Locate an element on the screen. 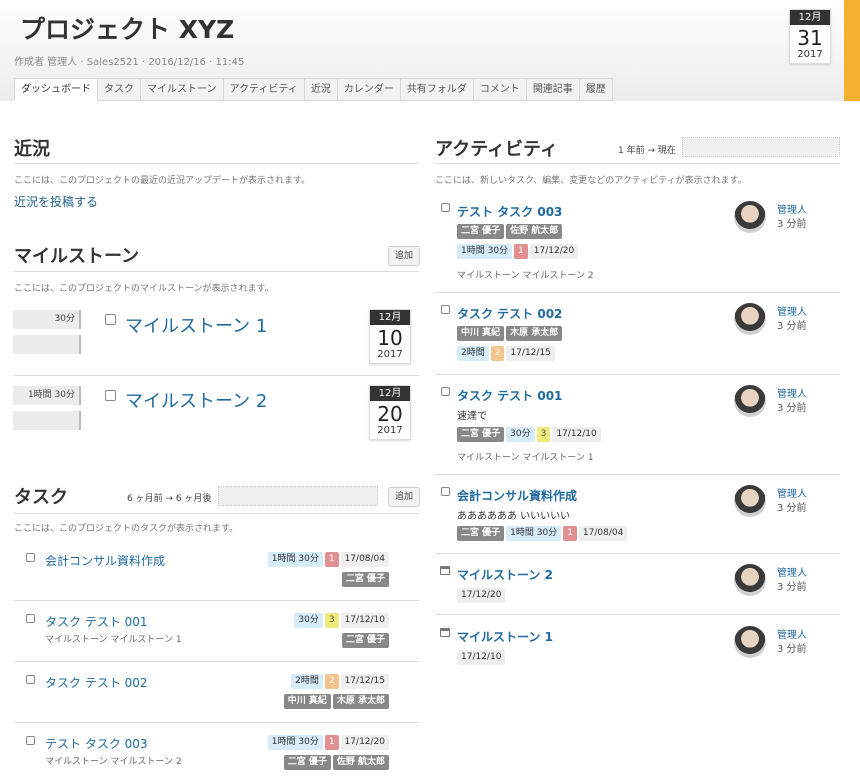  add-task-button: 追加 is located at coordinates (404, 497).